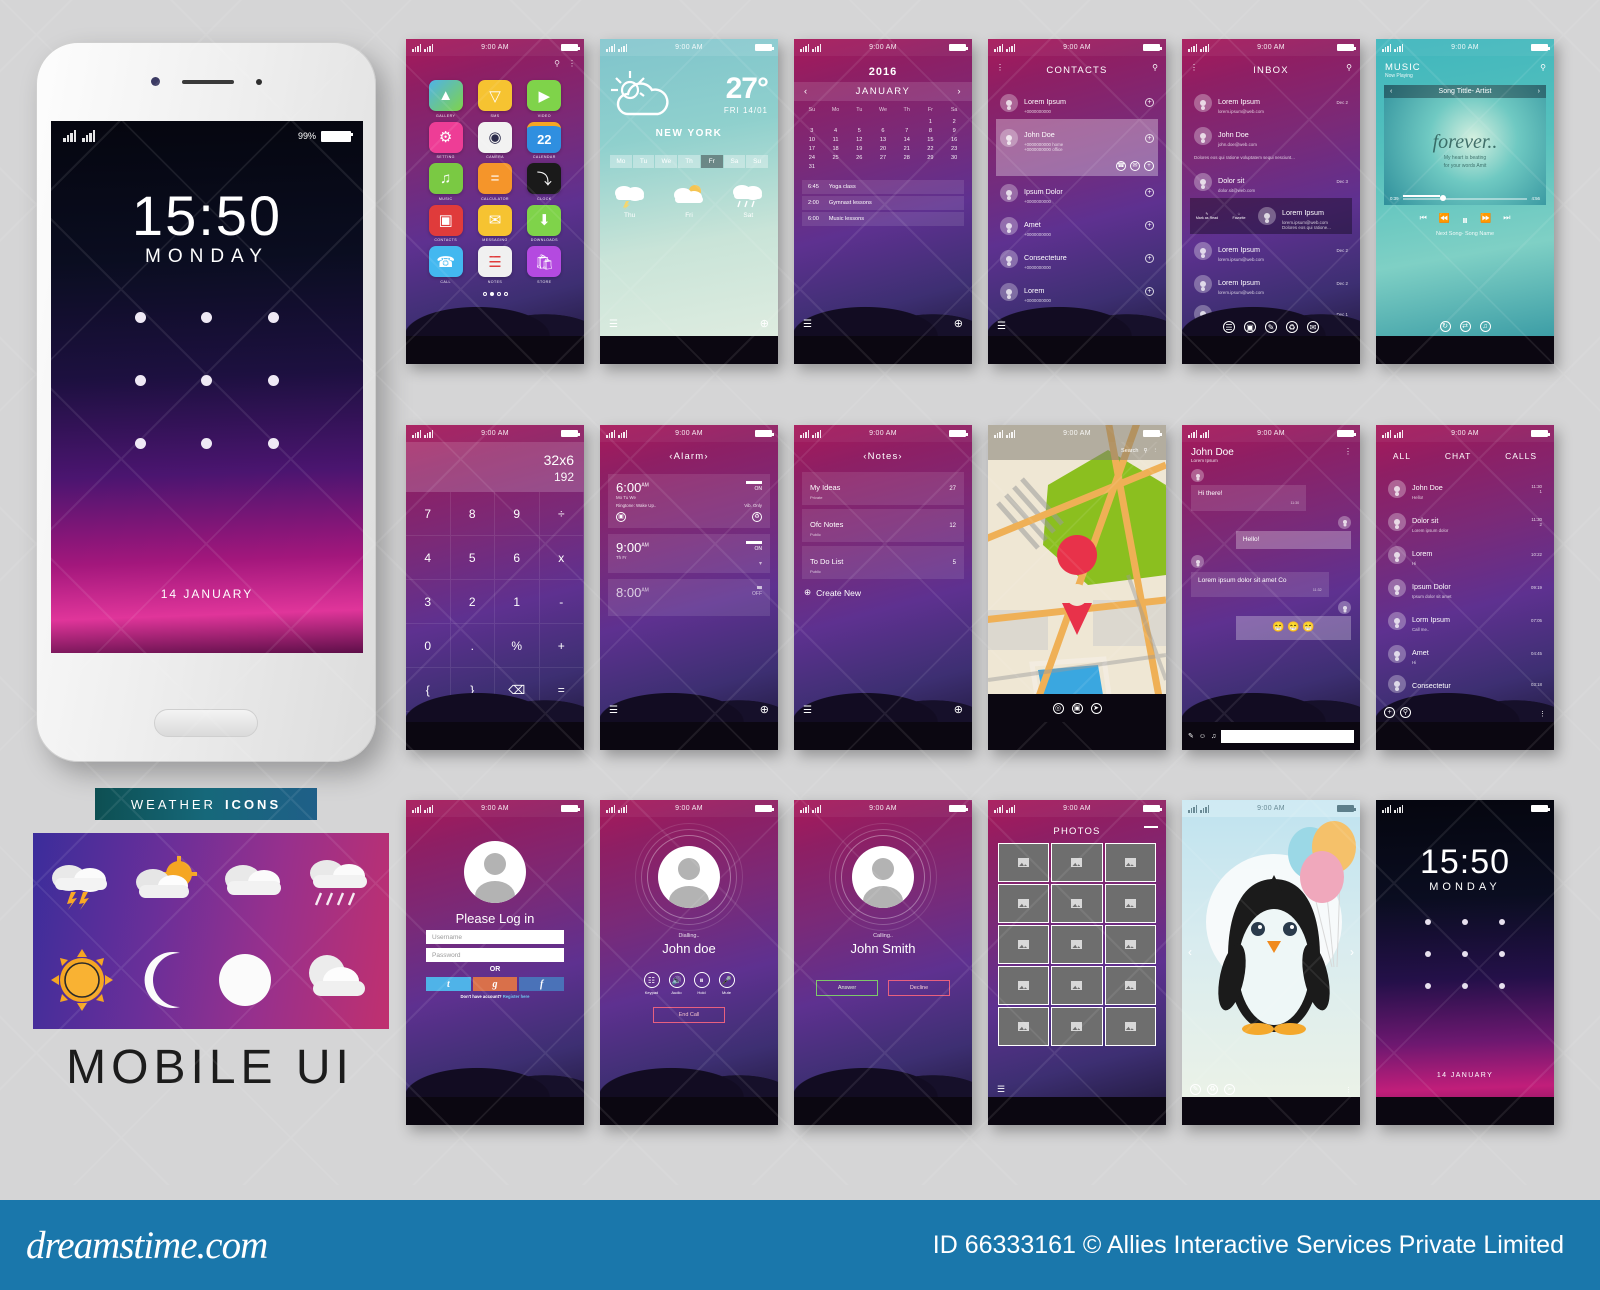 This screenshot has width=1600, height=1290. I want to click on weather-day-we: We, so click(666, 161).